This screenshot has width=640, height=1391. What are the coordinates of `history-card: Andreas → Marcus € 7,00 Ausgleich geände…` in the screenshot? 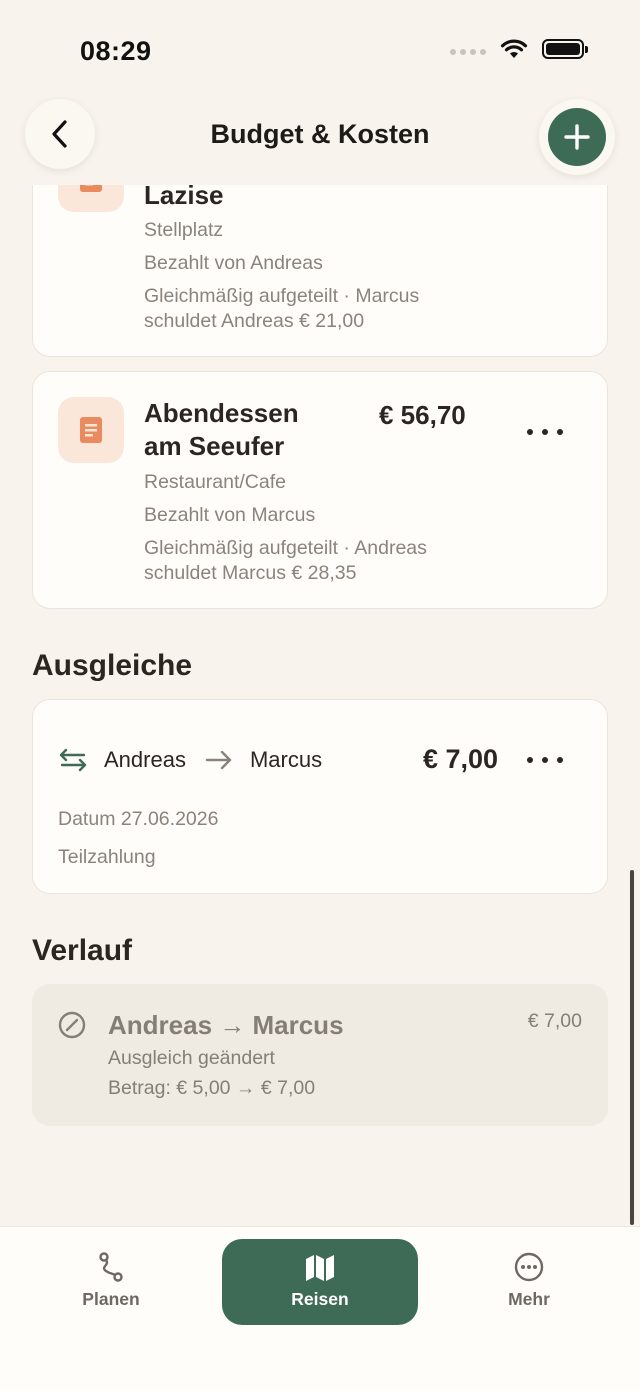 It's located at (320, 1055).